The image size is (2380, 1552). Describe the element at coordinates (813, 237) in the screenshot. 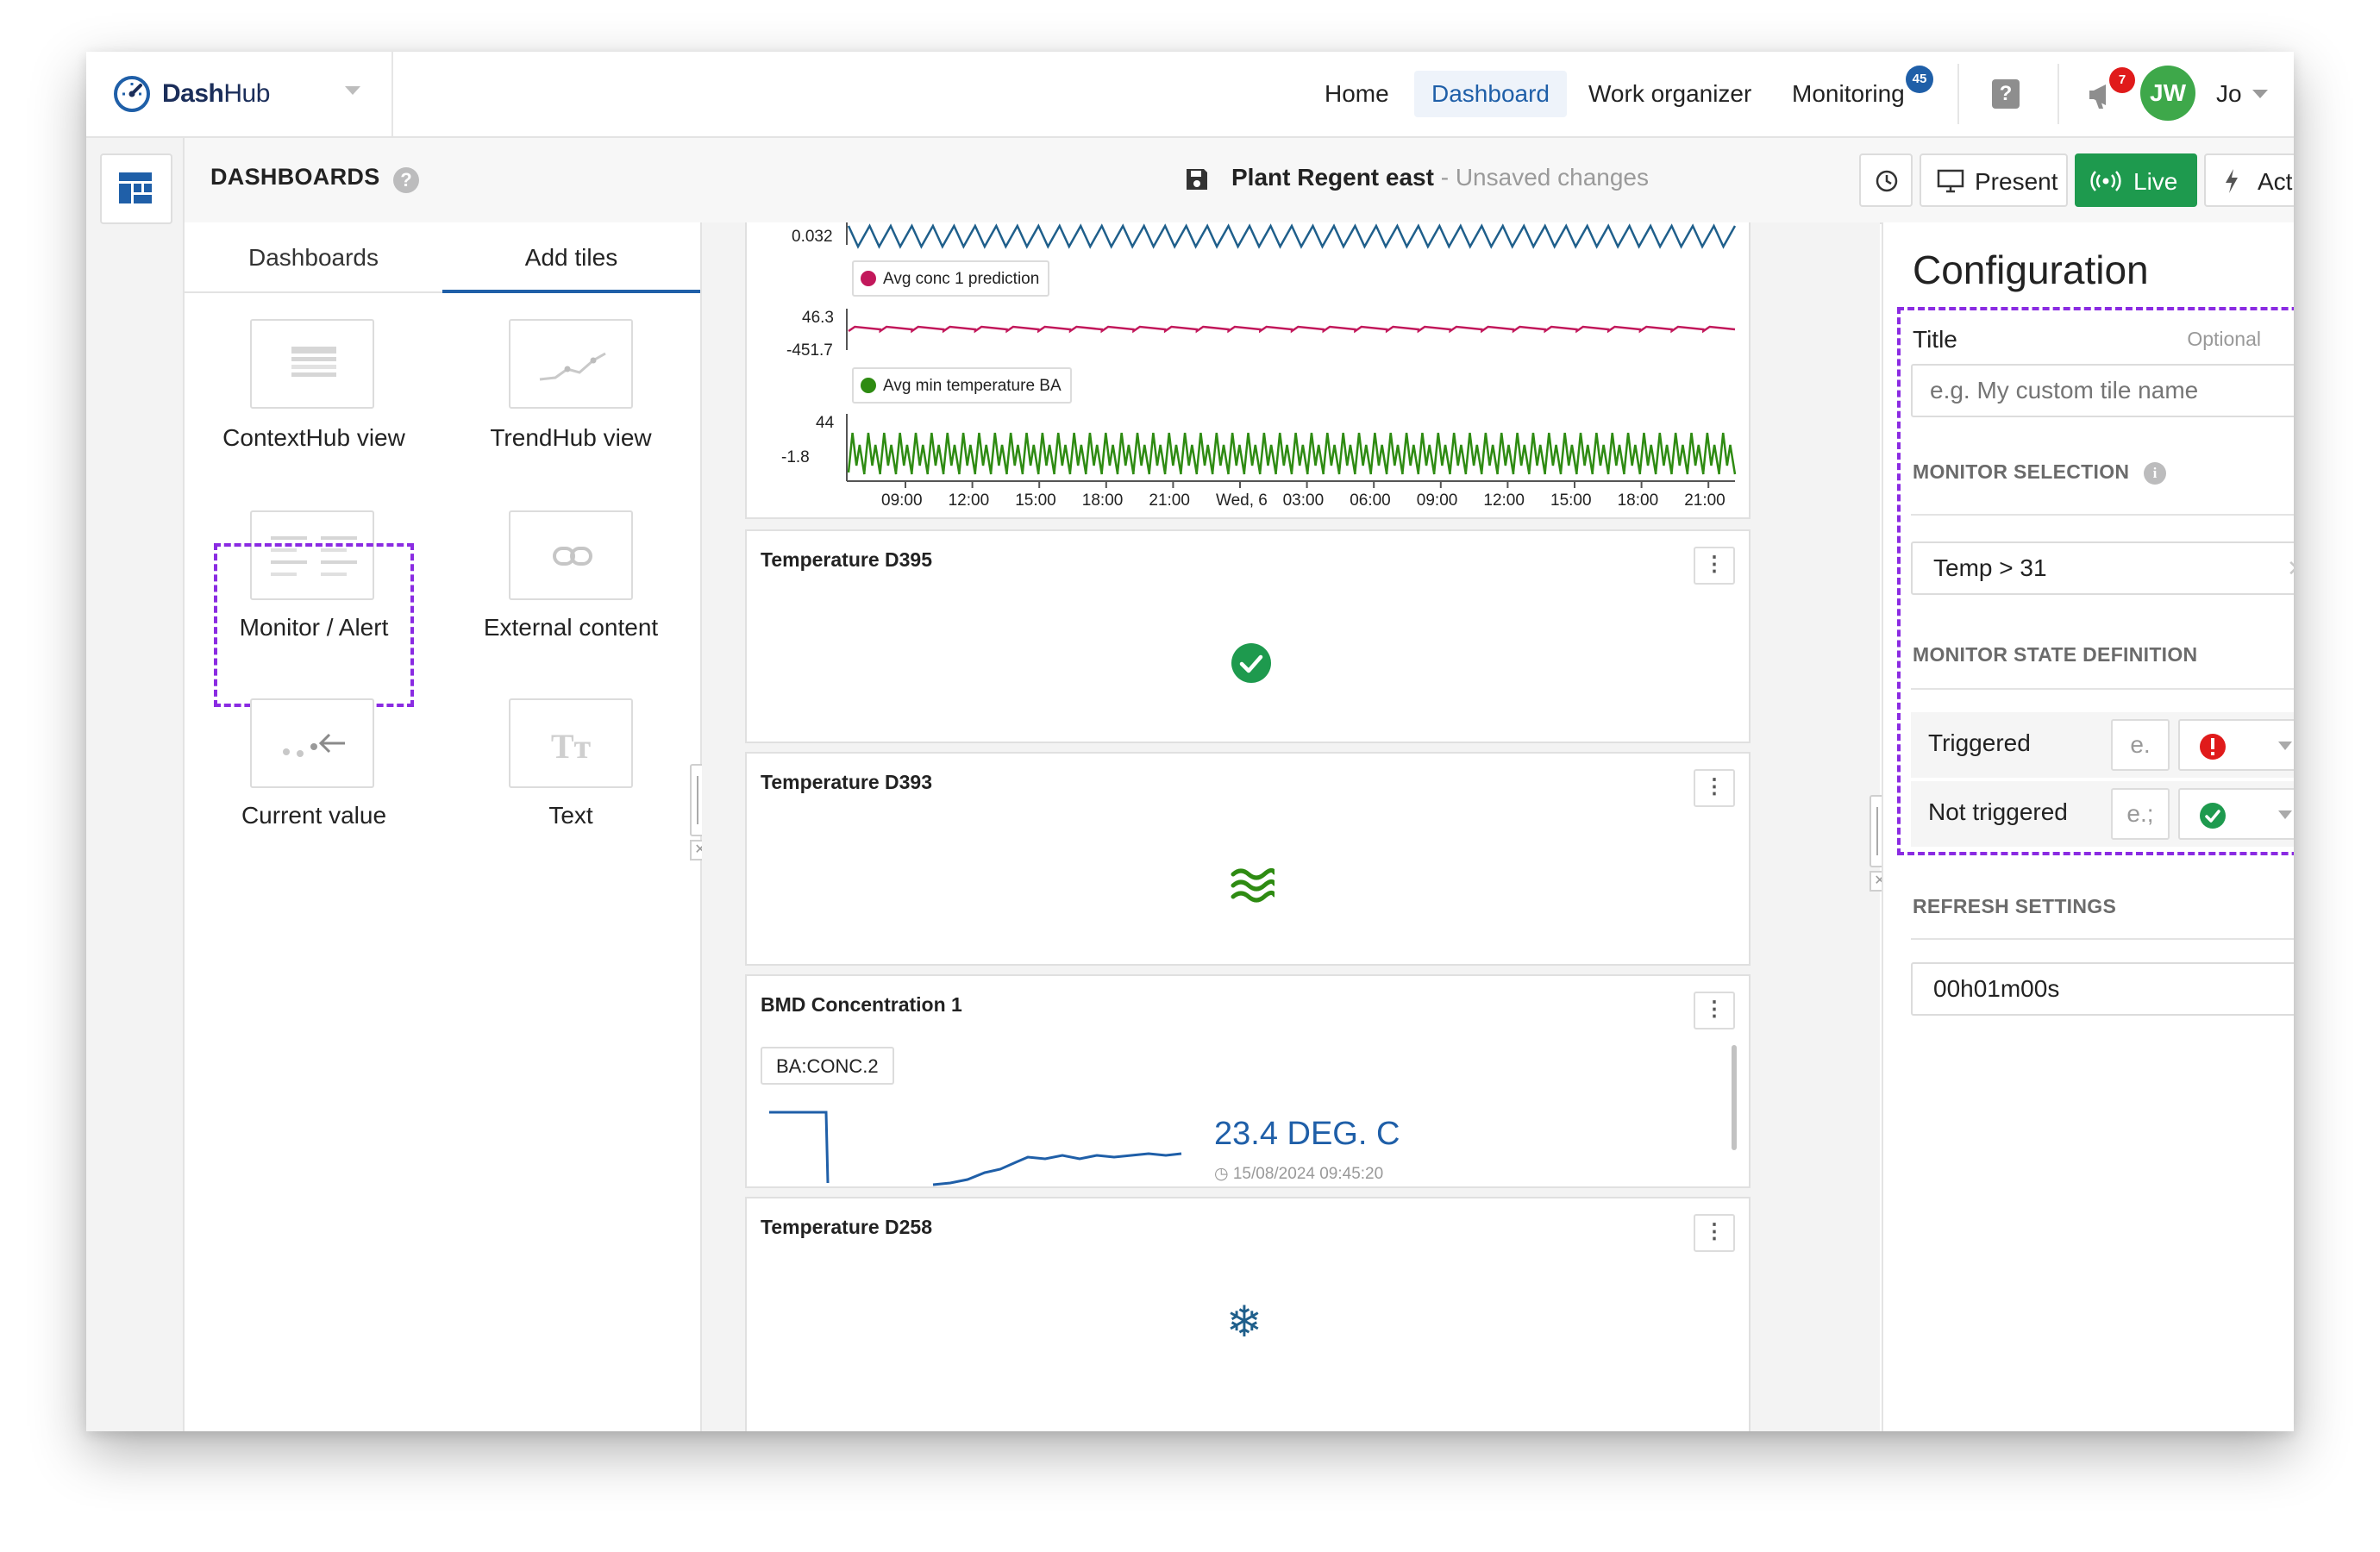

I see `axis-label: 0.032` at that location.